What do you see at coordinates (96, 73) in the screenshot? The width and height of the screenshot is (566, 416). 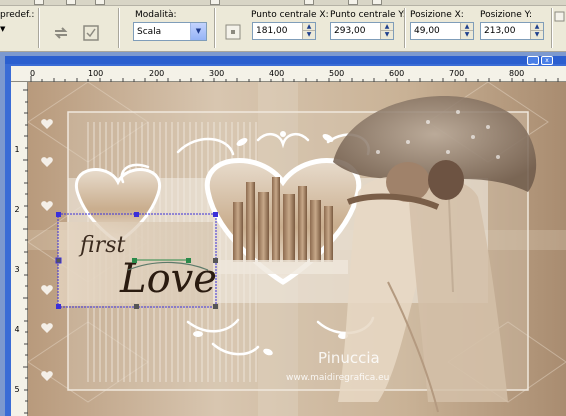 I see `ruler-top-label: 100` at bounding box center [96, 73].